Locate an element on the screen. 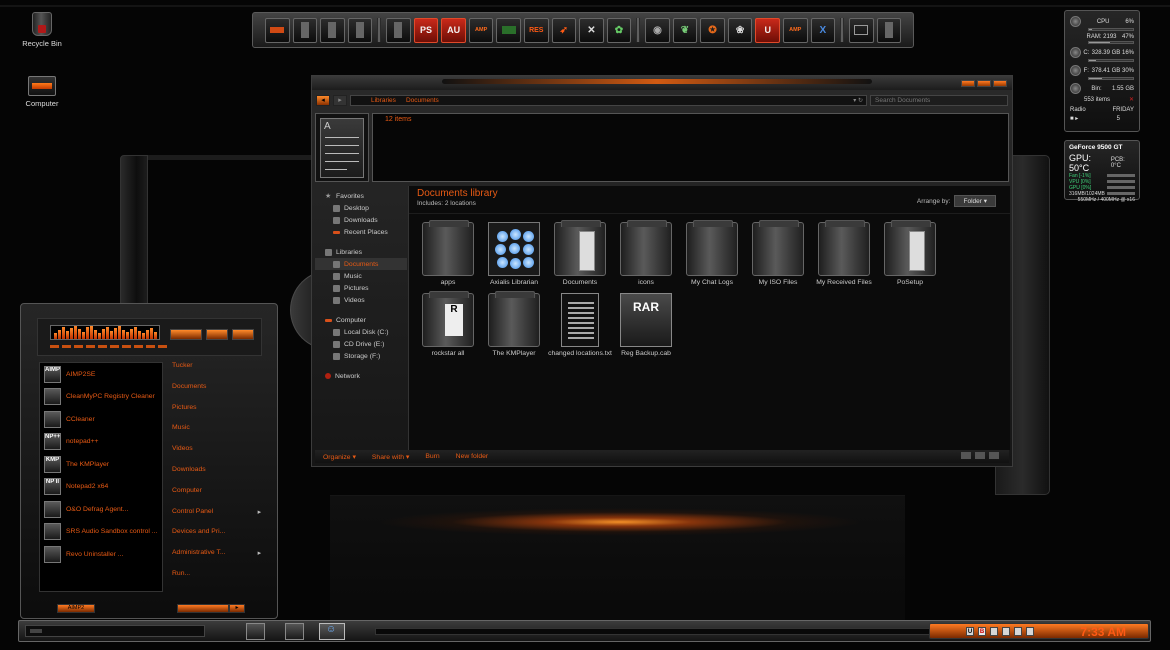  start-program-item: NP++ notepad++ is located at coordinates (101, 442).